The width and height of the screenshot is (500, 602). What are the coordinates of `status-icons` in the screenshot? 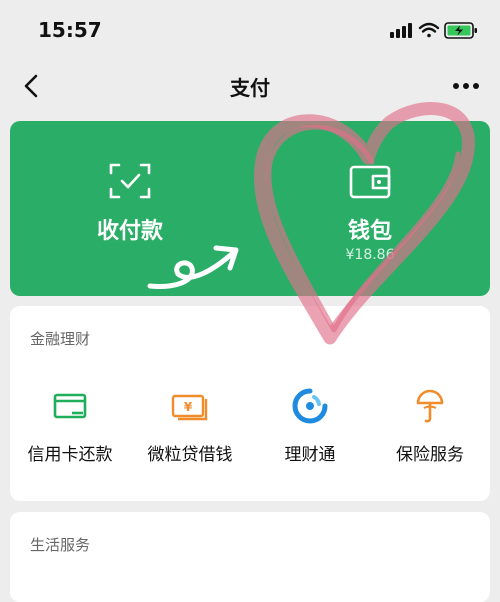 It's located at (435, 30).